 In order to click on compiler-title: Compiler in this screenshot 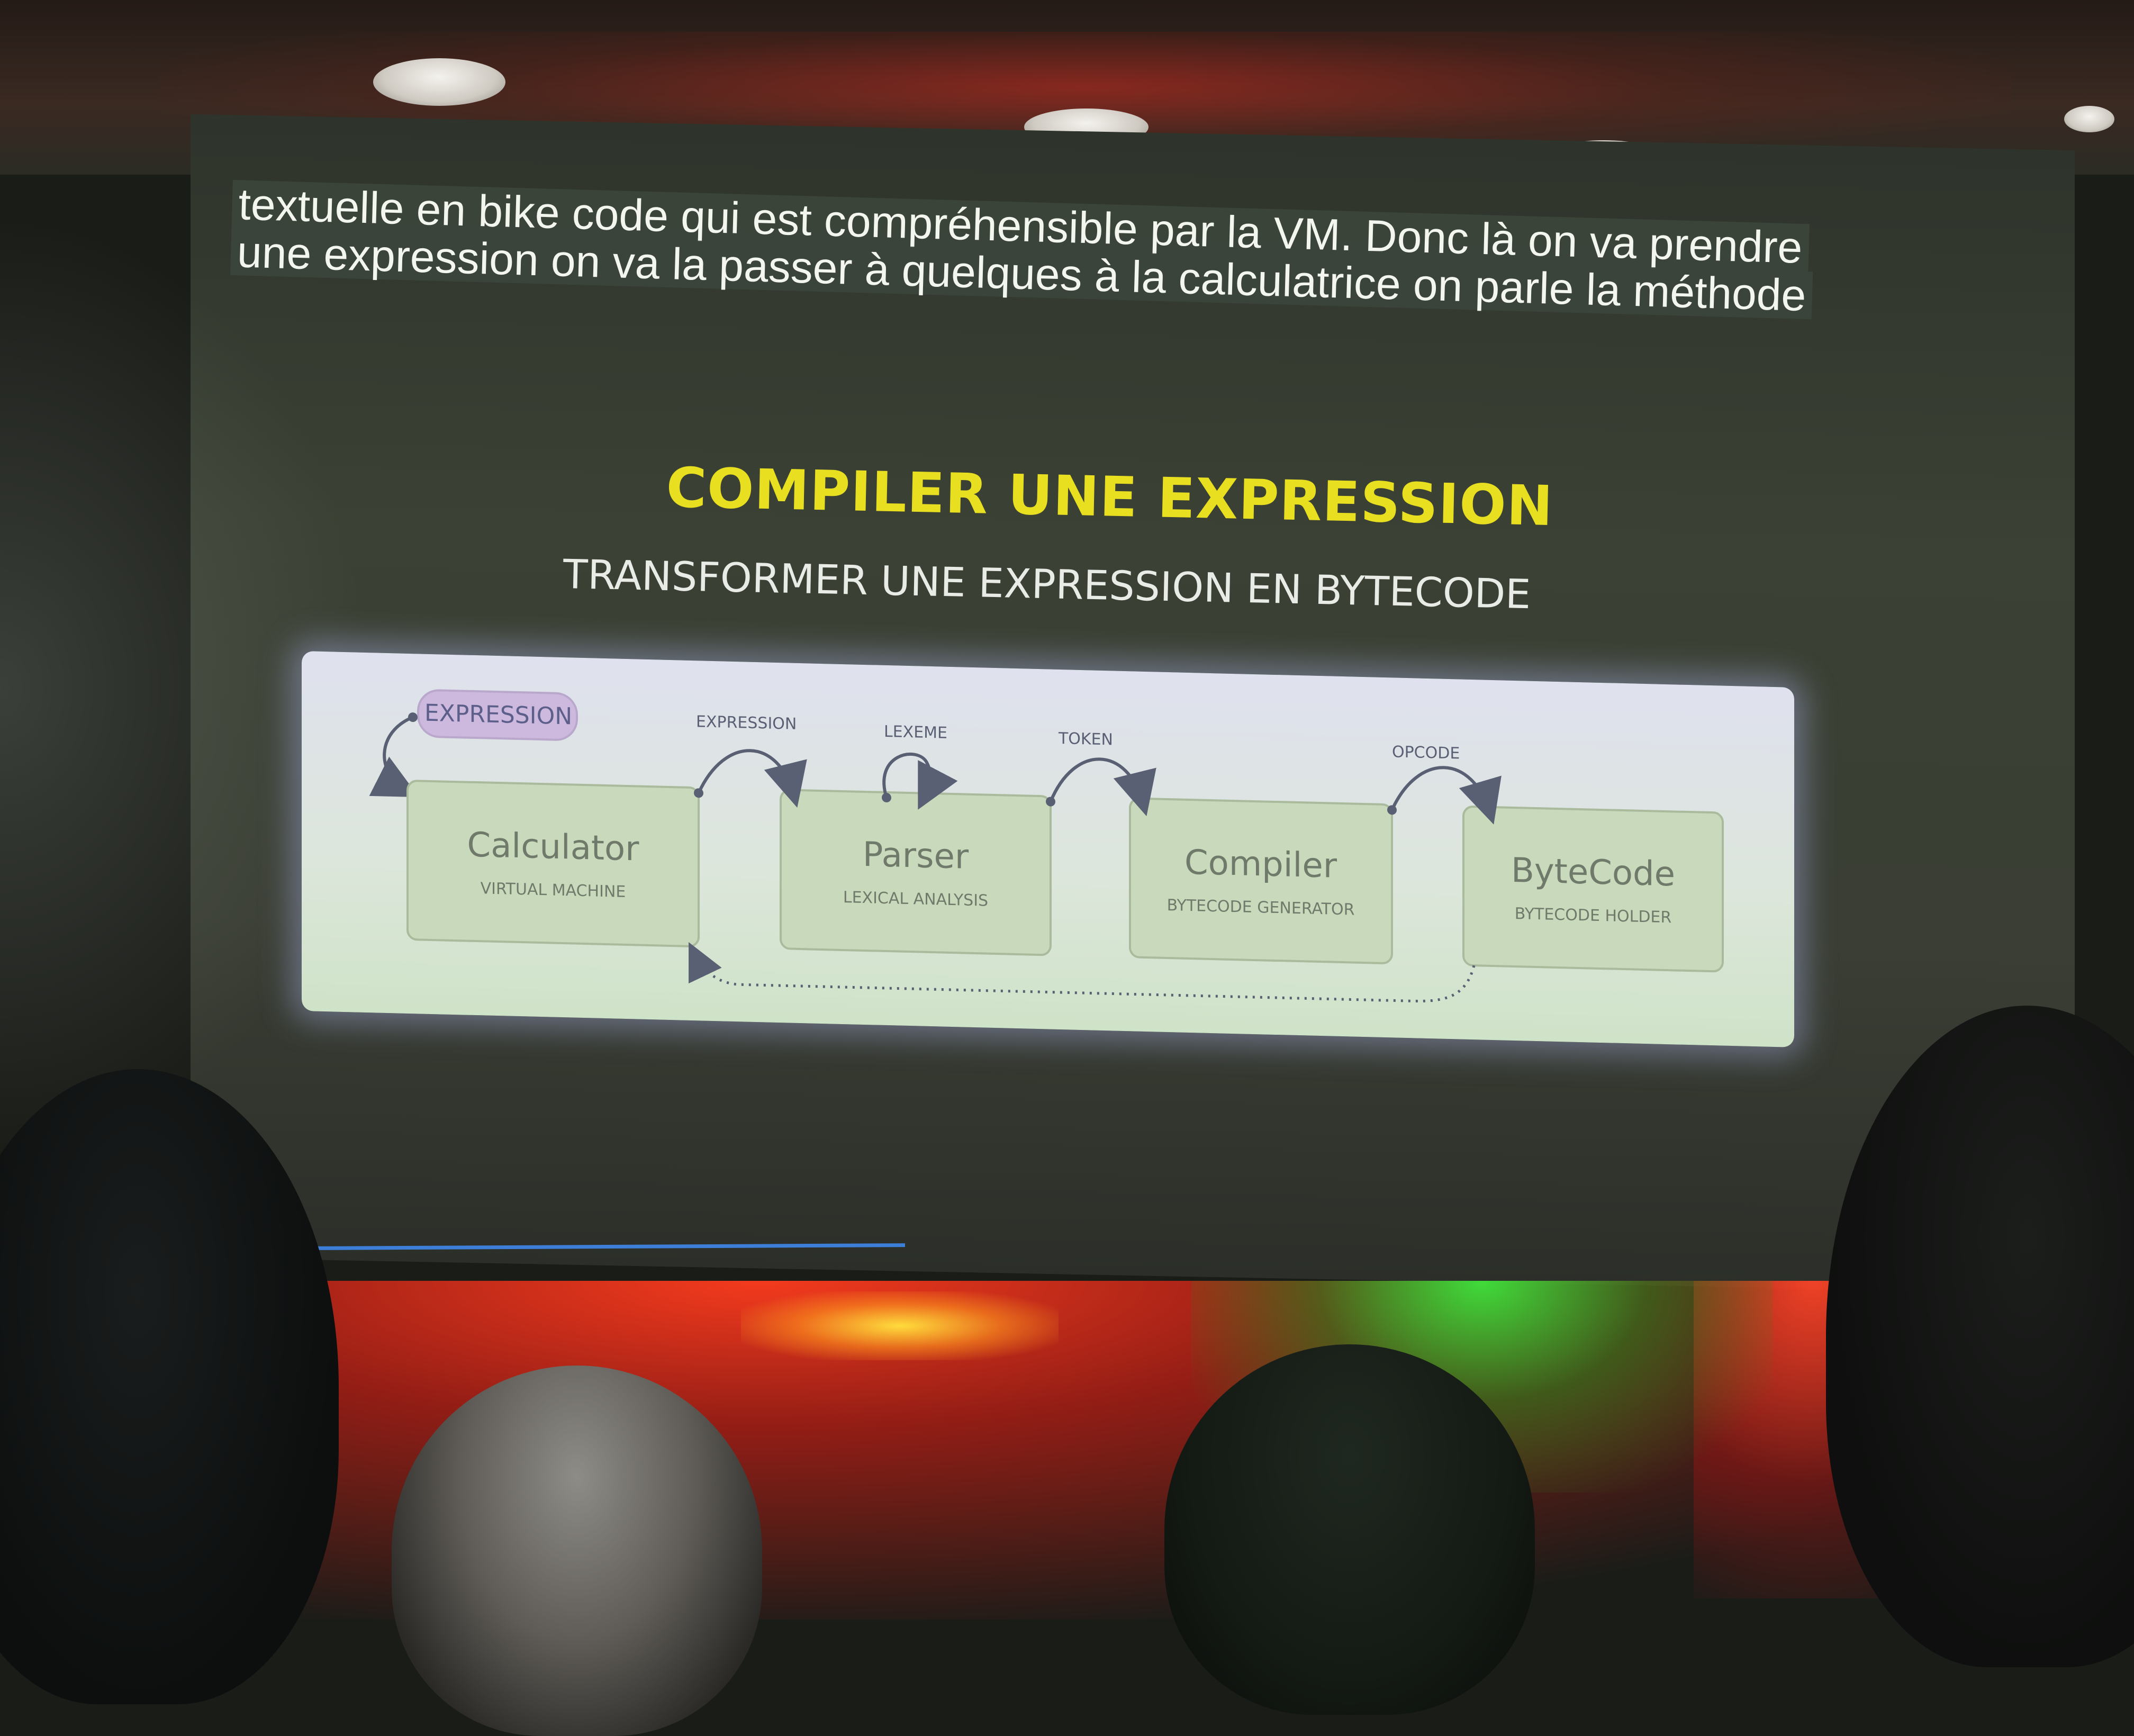, I will do `click(1260, 865)`.